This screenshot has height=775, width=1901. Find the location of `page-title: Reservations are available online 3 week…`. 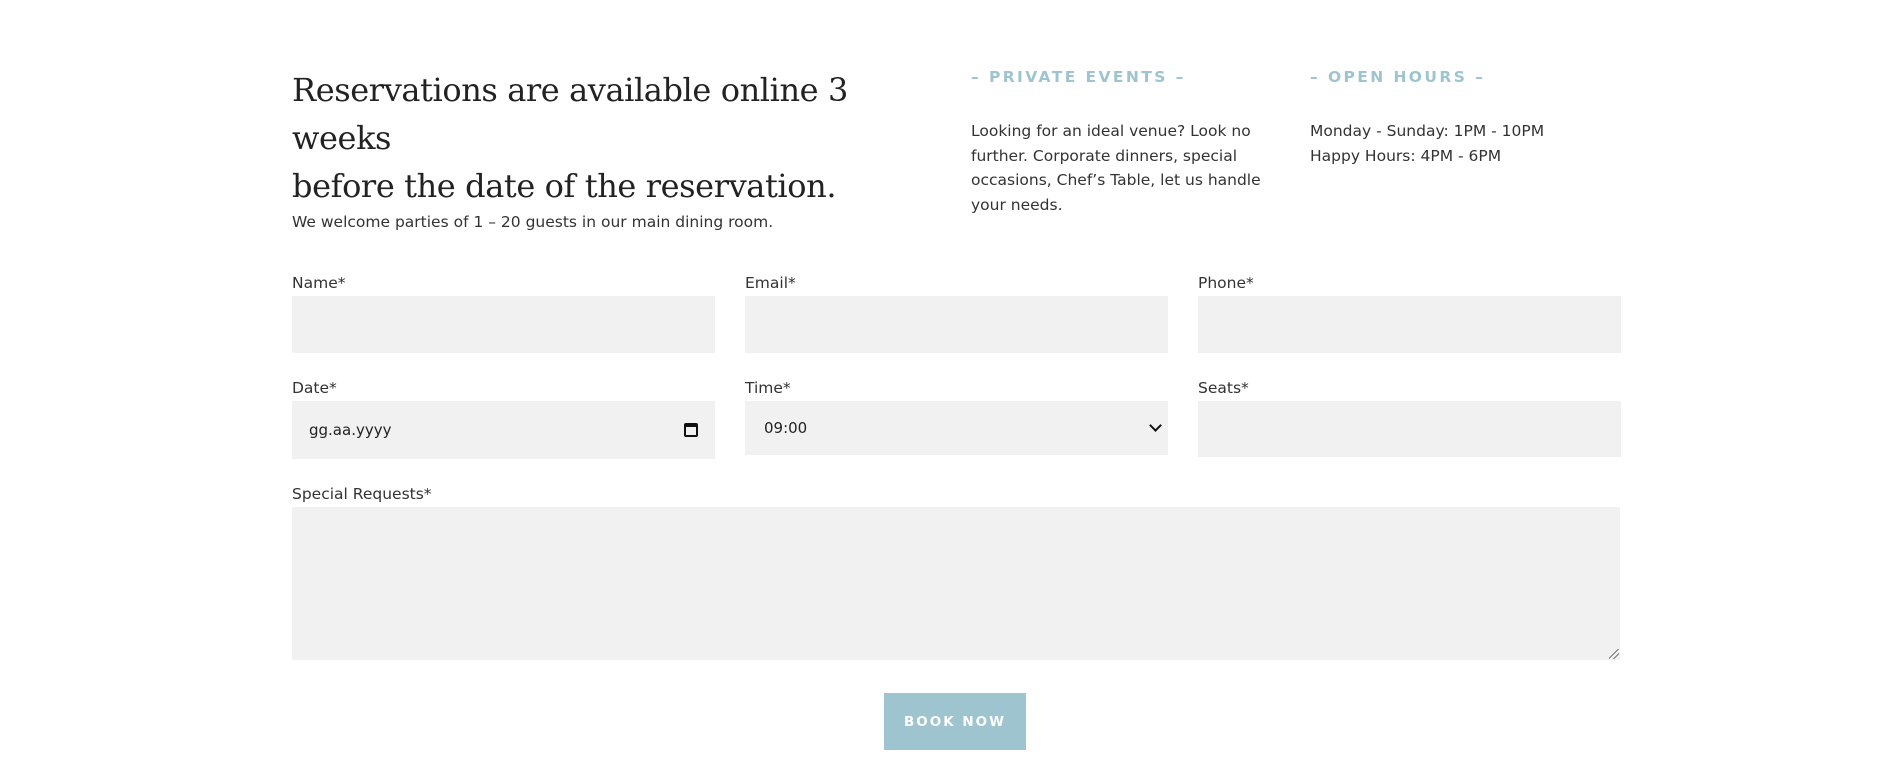

page-title: Reservations are available online 3 week… is located at coordinates (612, 138).